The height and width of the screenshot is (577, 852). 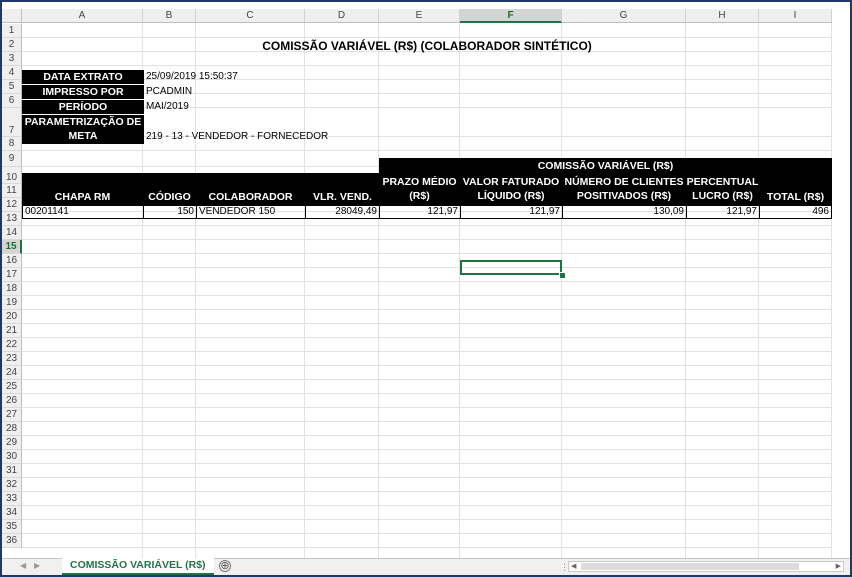 I want to click on row-header-32: 32, so click(x=12, y=485).